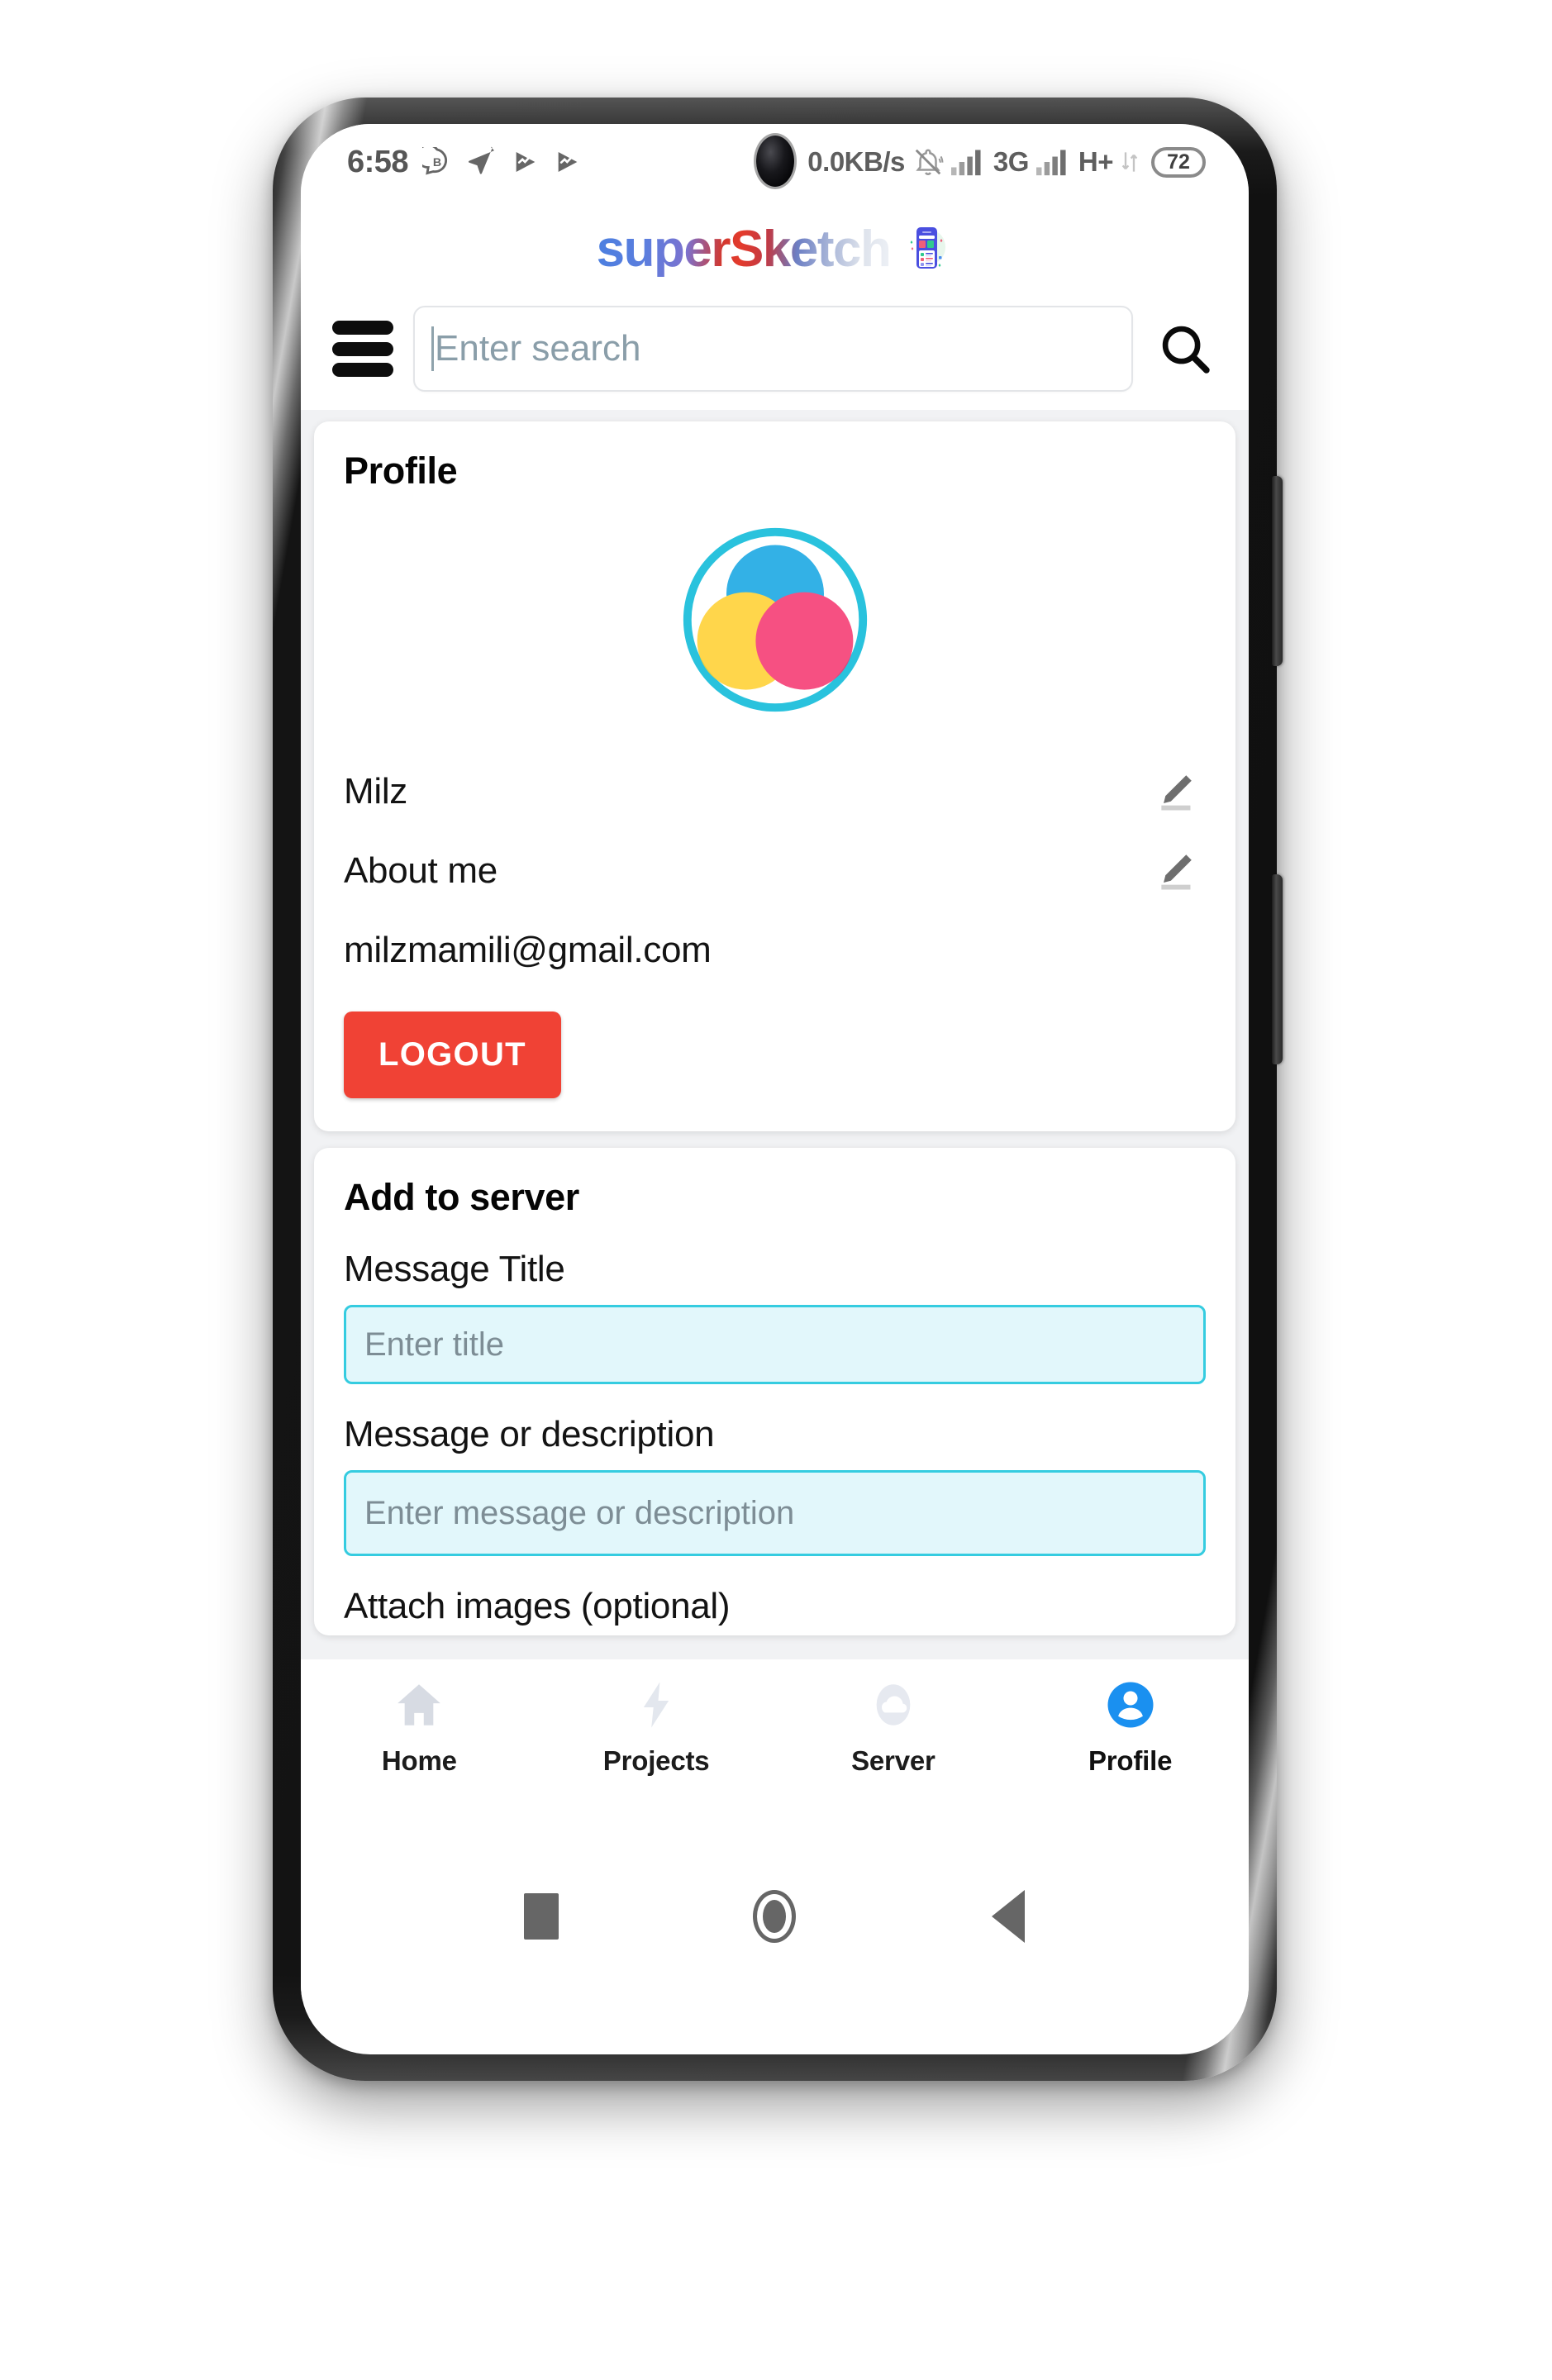 The image size is (1552, 2380). Describe the element at coordinates (420, 870) in the screenshot. I see `profile-about-label: About me` at that location.